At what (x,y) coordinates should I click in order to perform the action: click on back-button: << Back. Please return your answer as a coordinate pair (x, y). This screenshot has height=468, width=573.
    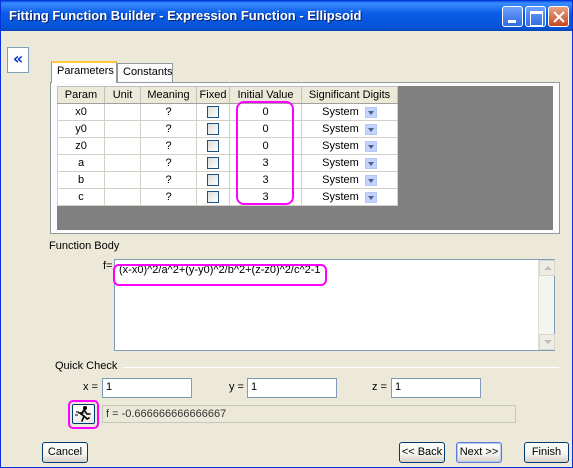
    Looking at the image, I should click on (422, 452).